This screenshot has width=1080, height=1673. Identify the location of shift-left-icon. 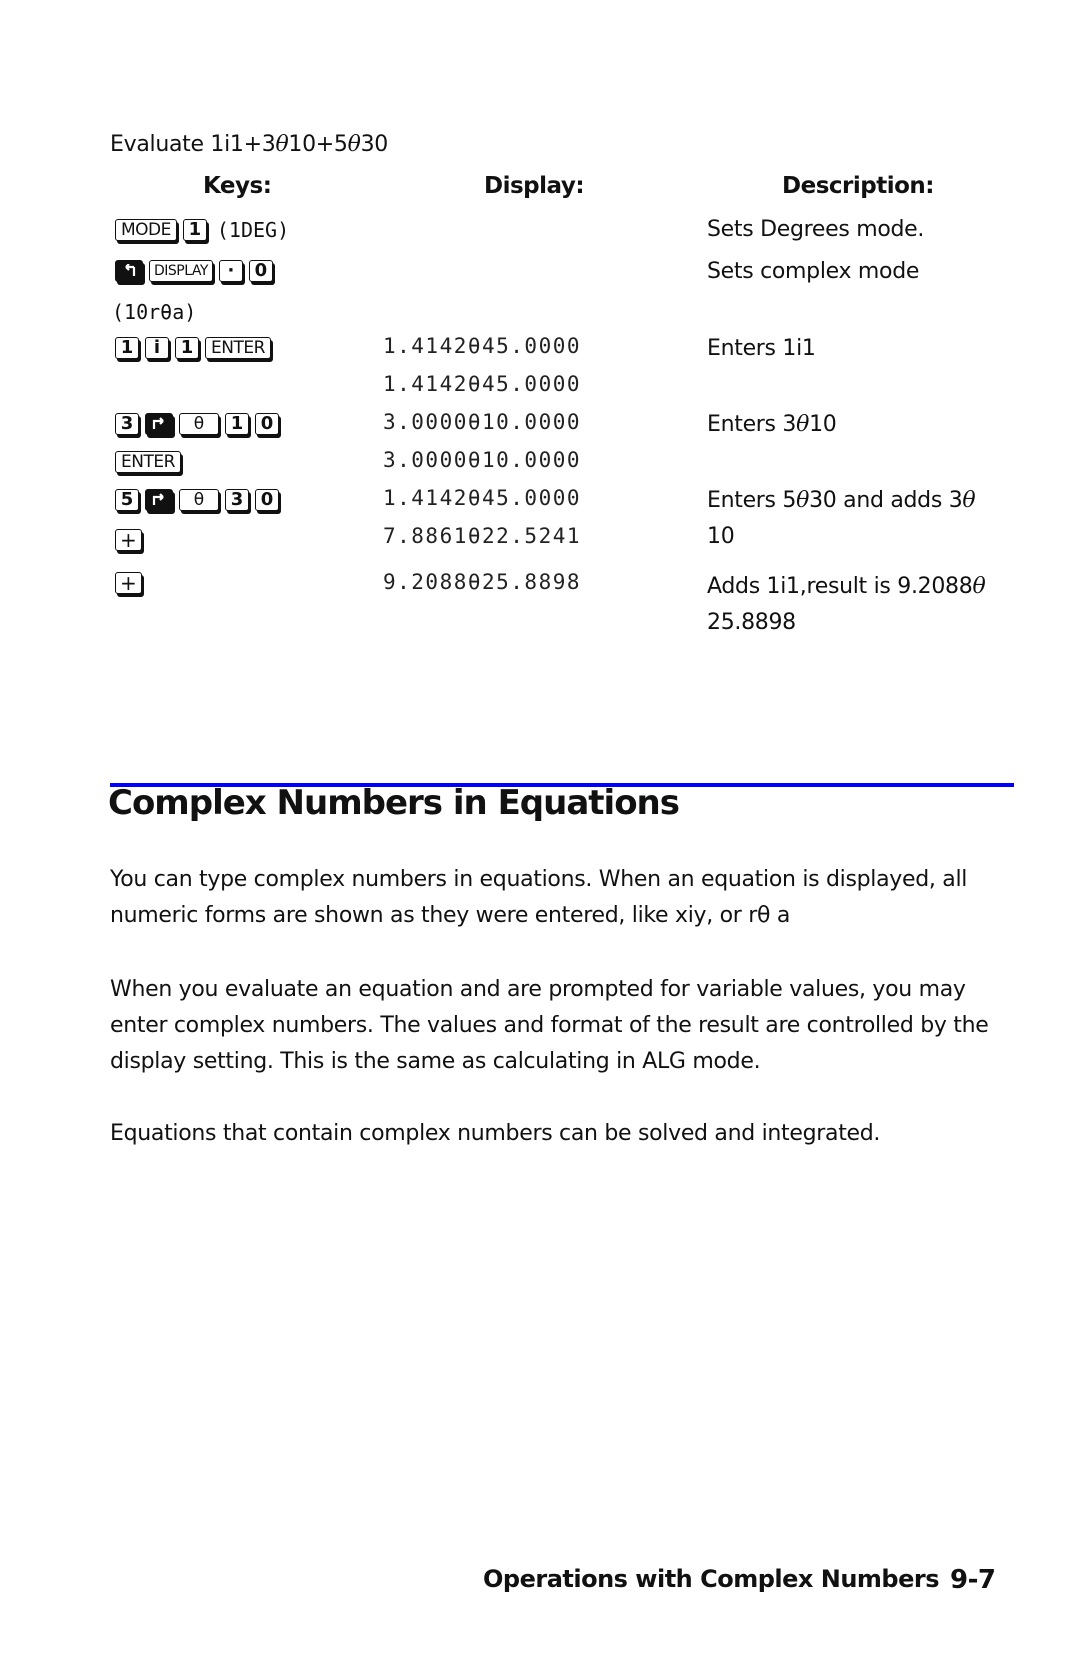
(130, 270).